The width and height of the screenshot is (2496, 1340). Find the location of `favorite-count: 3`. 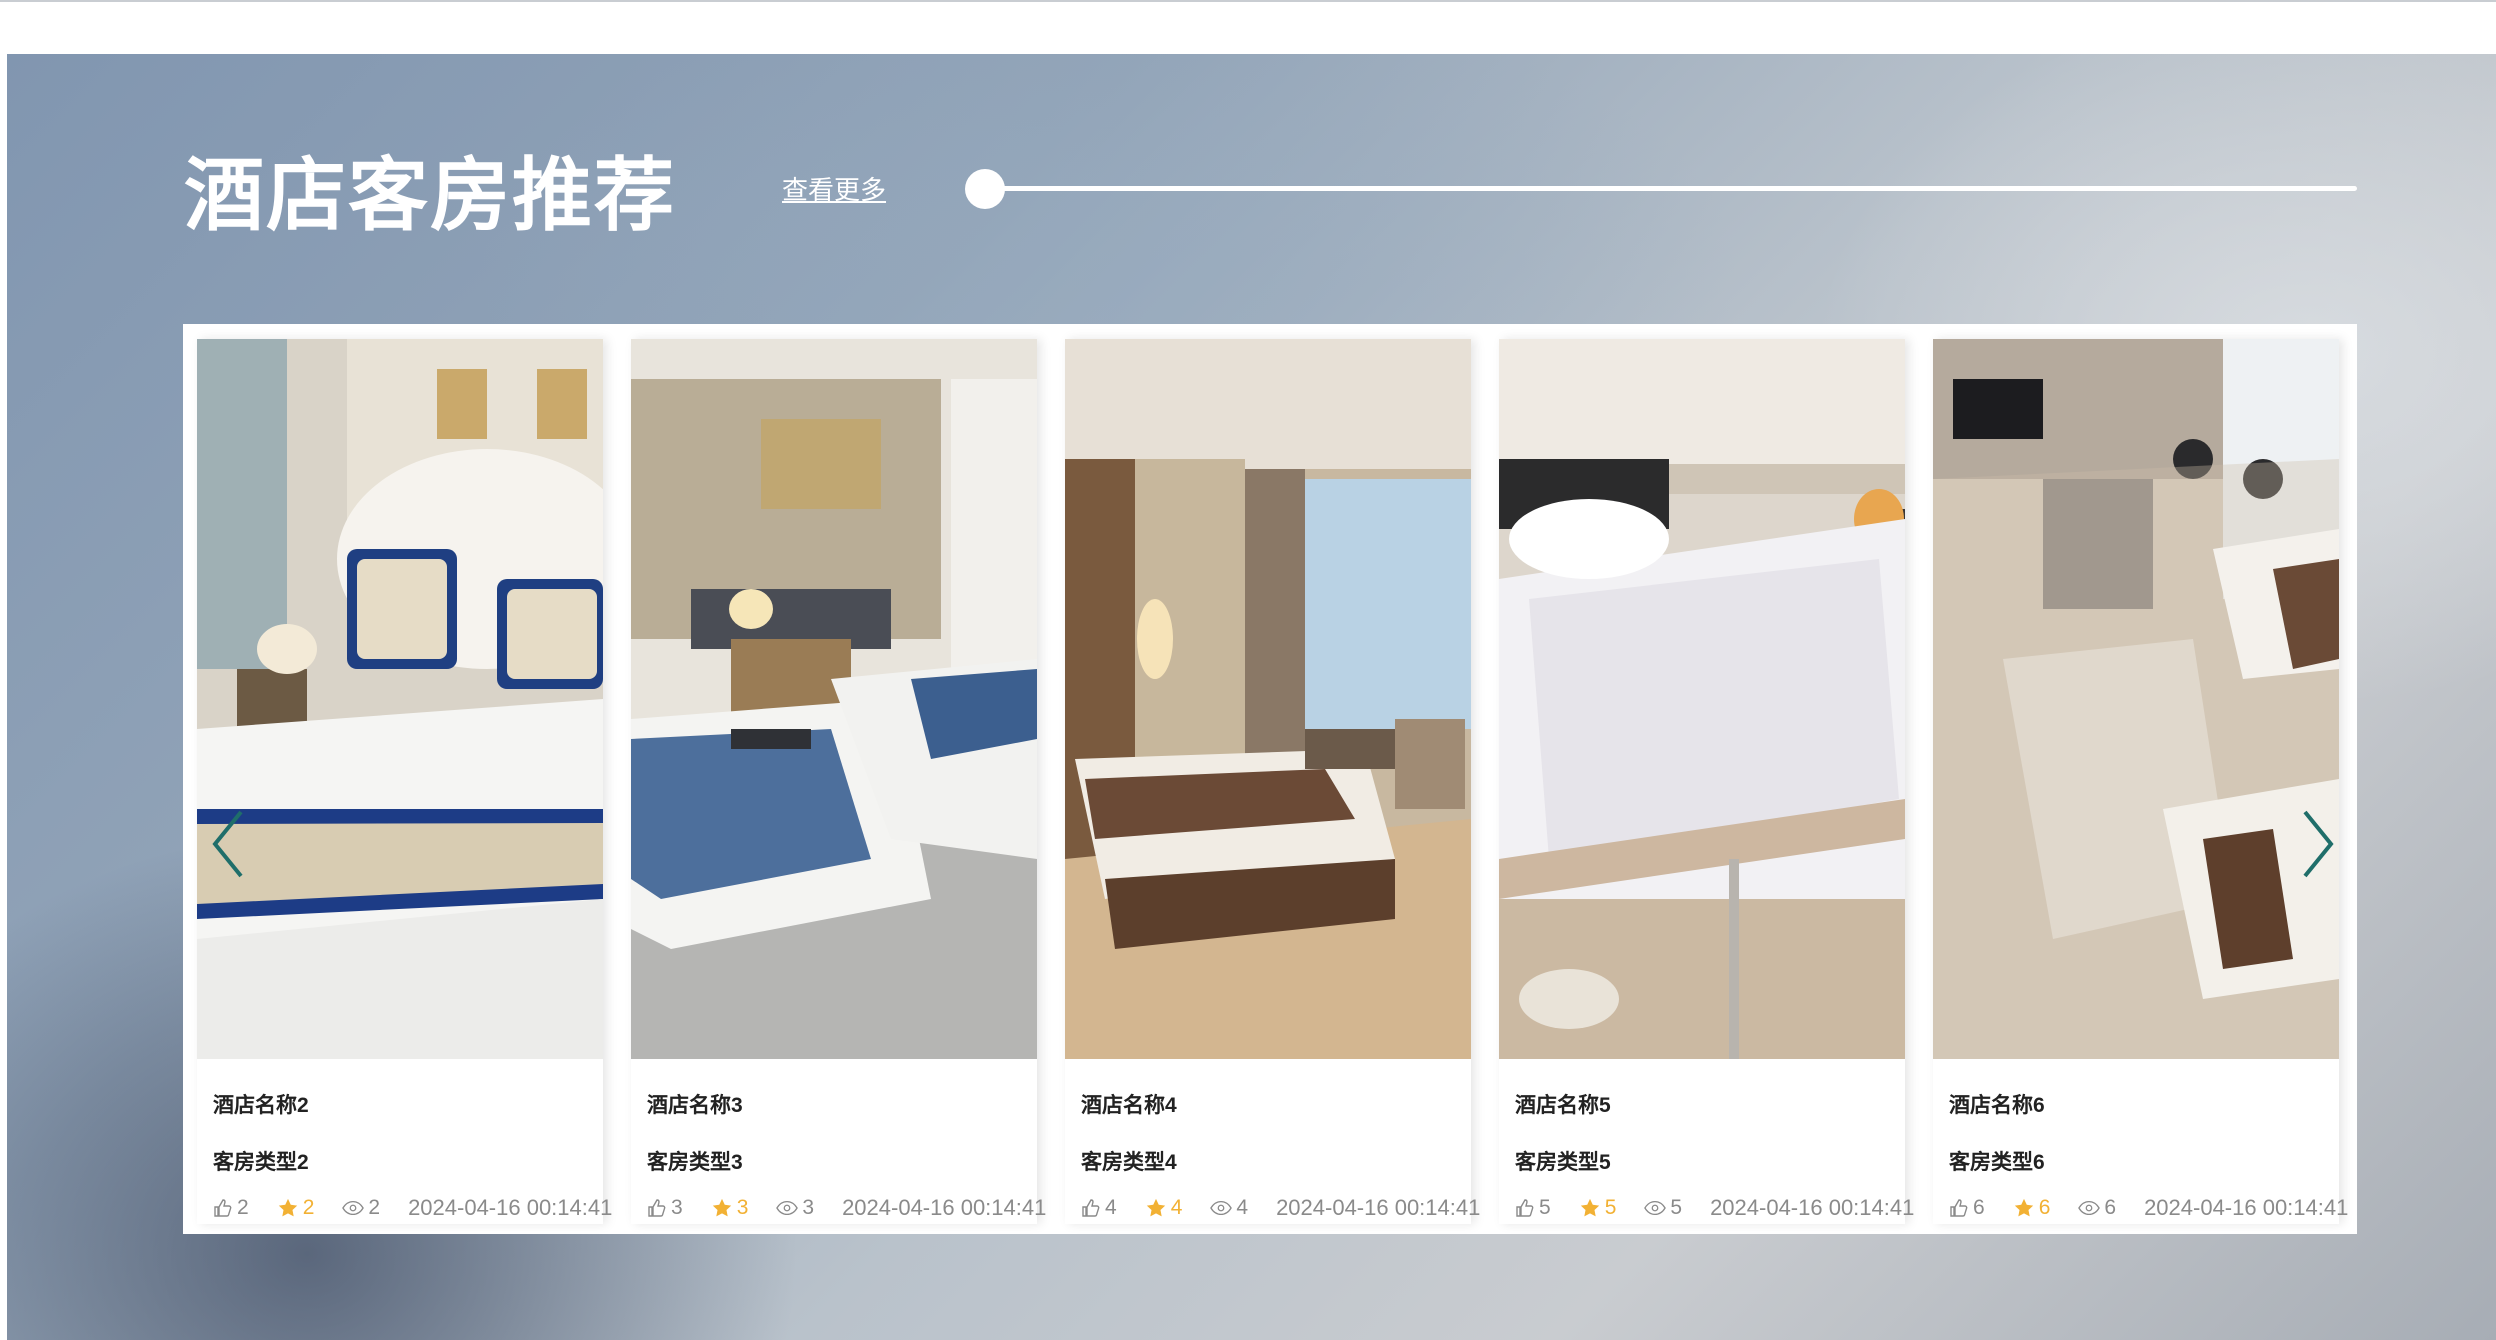

favorite-count: 3 is located at coordinates (729, 1208).